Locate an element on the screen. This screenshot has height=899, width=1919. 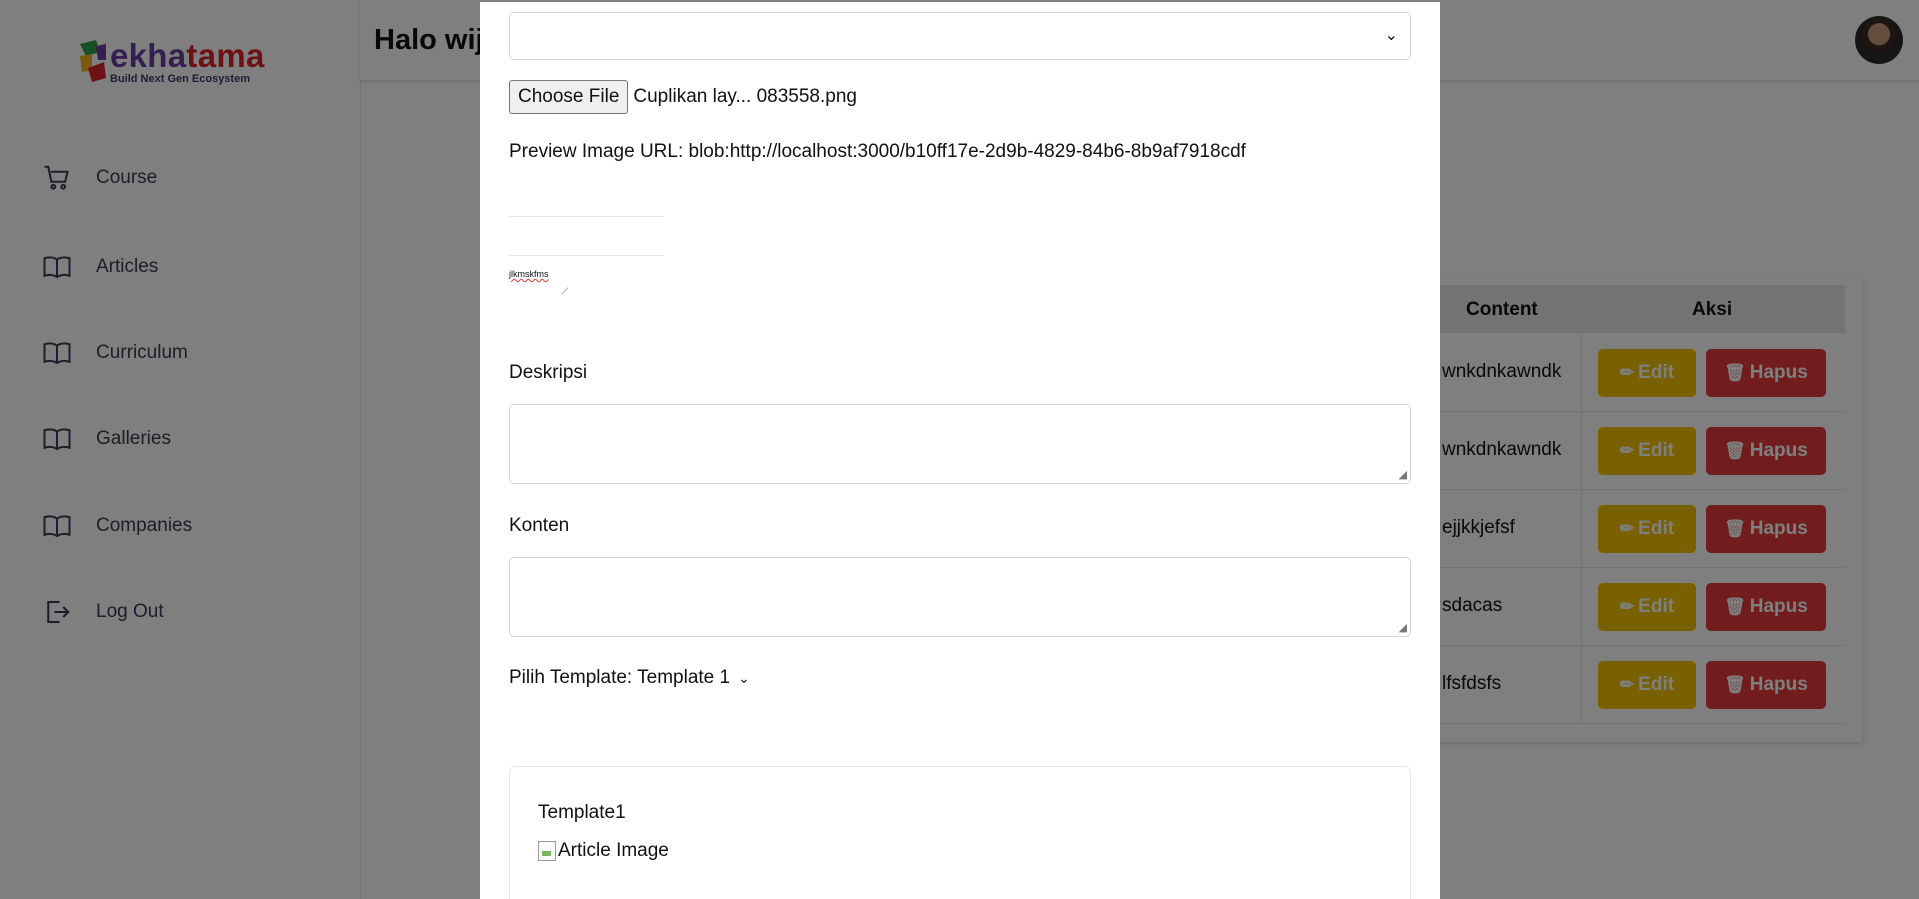
deskripsi-textarea: ◢ is located at coordinates (960, 444).